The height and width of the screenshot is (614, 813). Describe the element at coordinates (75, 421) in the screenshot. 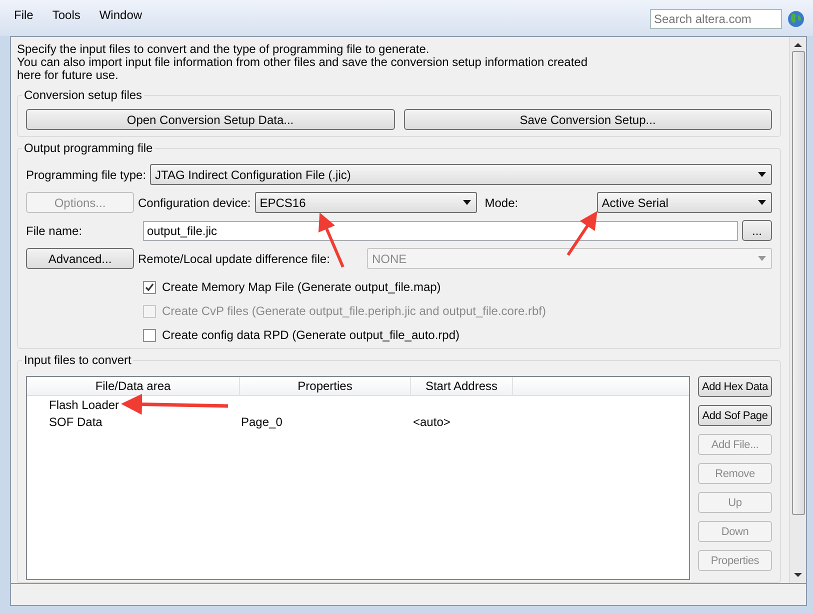

I see `table-cell: SOF Data` at that location.